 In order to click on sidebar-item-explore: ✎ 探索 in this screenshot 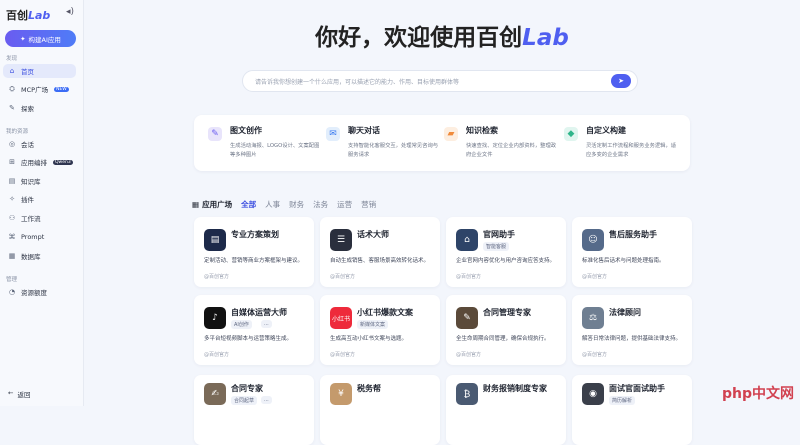, I will do `click(39, 108)`.